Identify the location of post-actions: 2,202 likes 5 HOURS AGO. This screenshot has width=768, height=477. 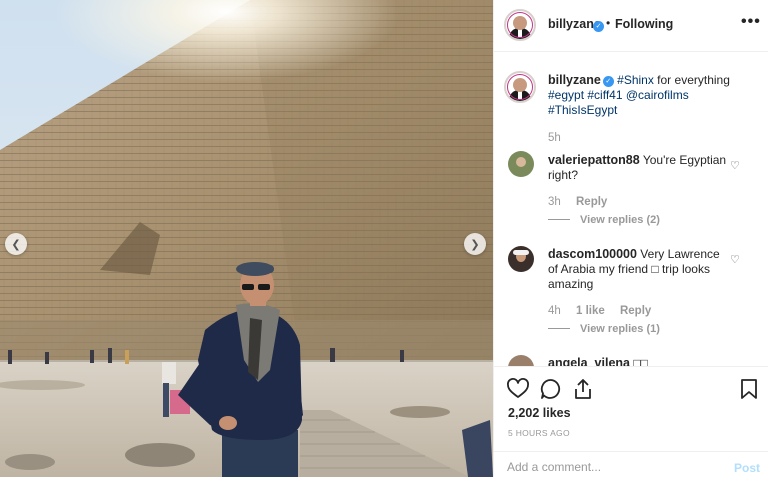
(631, 405).